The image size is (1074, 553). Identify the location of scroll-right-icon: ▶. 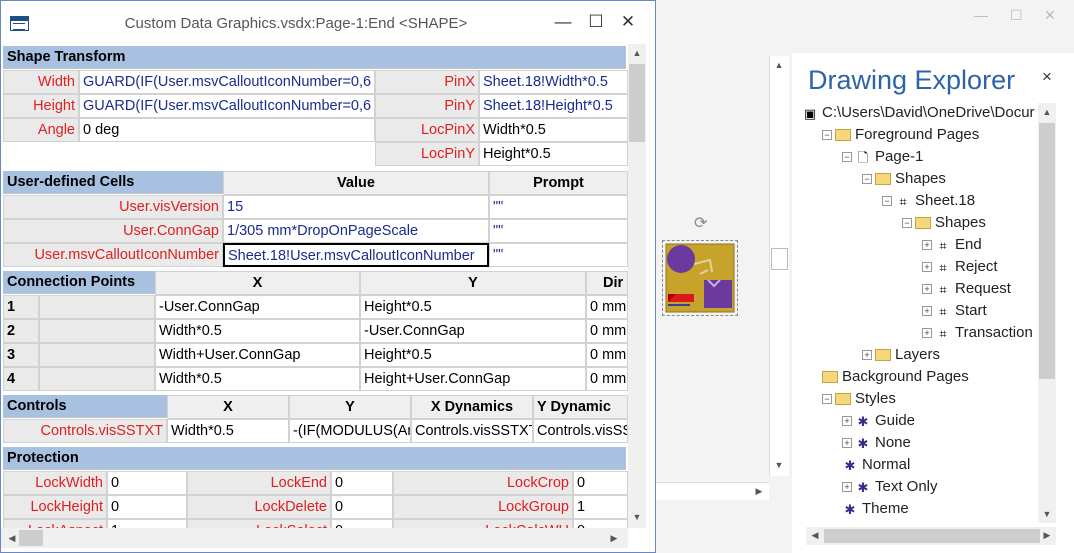
(759, 491).